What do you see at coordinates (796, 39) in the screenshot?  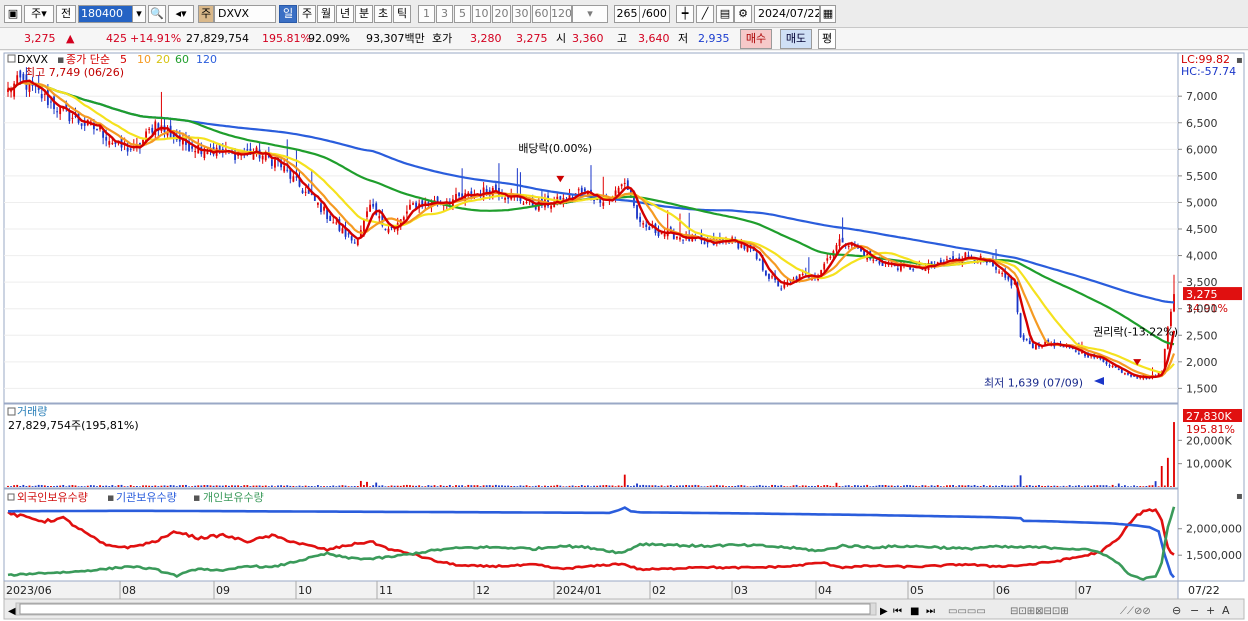 I see `sell-button: 매도` at bounding box center [796, 39].